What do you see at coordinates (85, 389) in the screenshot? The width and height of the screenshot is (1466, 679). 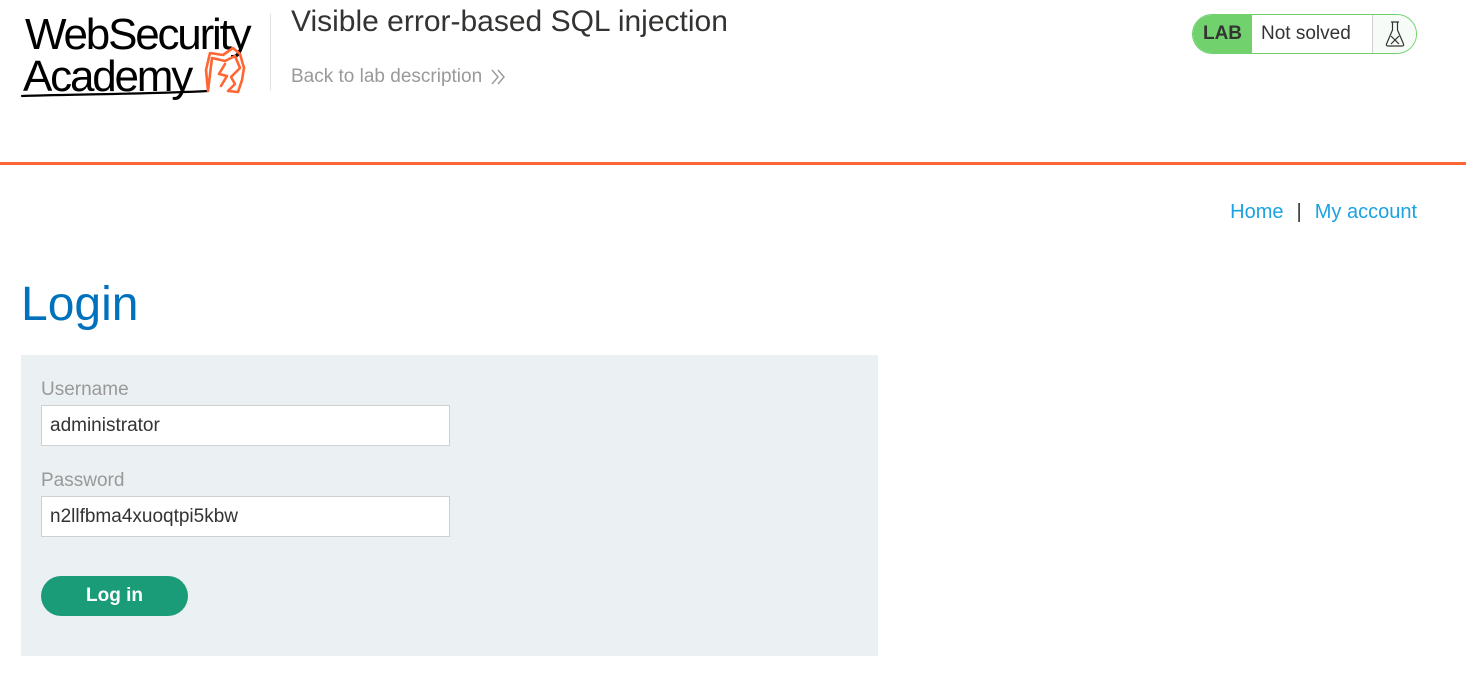 I see `username-label: Username` at bounding box center [85, 389].